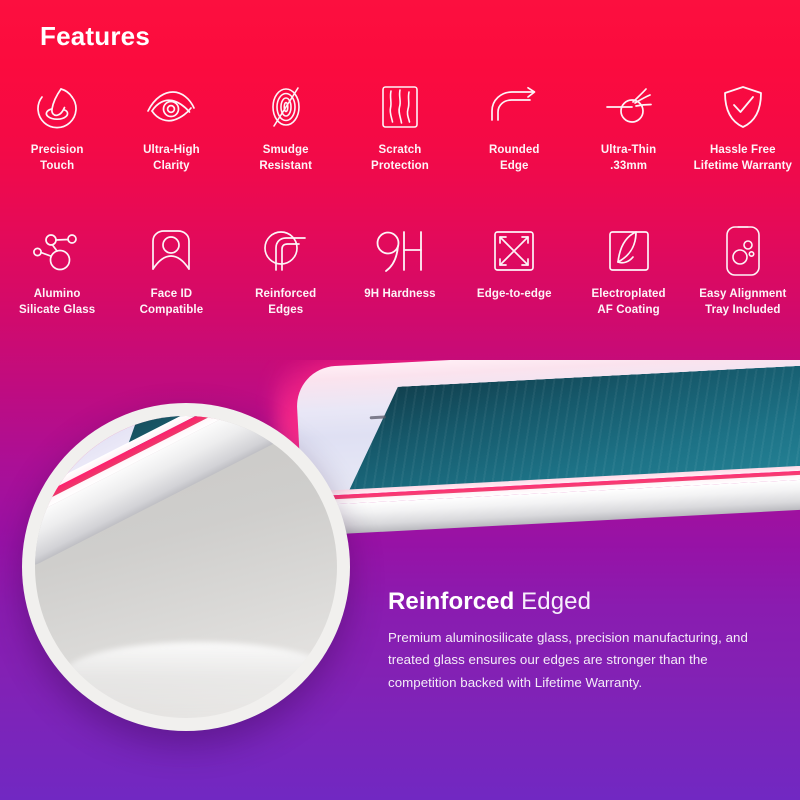 This screenshot has width=800, height=800. What do you see at coordinates (514, 294) in the screenshot?
I see `feature-label: Edge-to-edge` at bounding box center [514, 294].